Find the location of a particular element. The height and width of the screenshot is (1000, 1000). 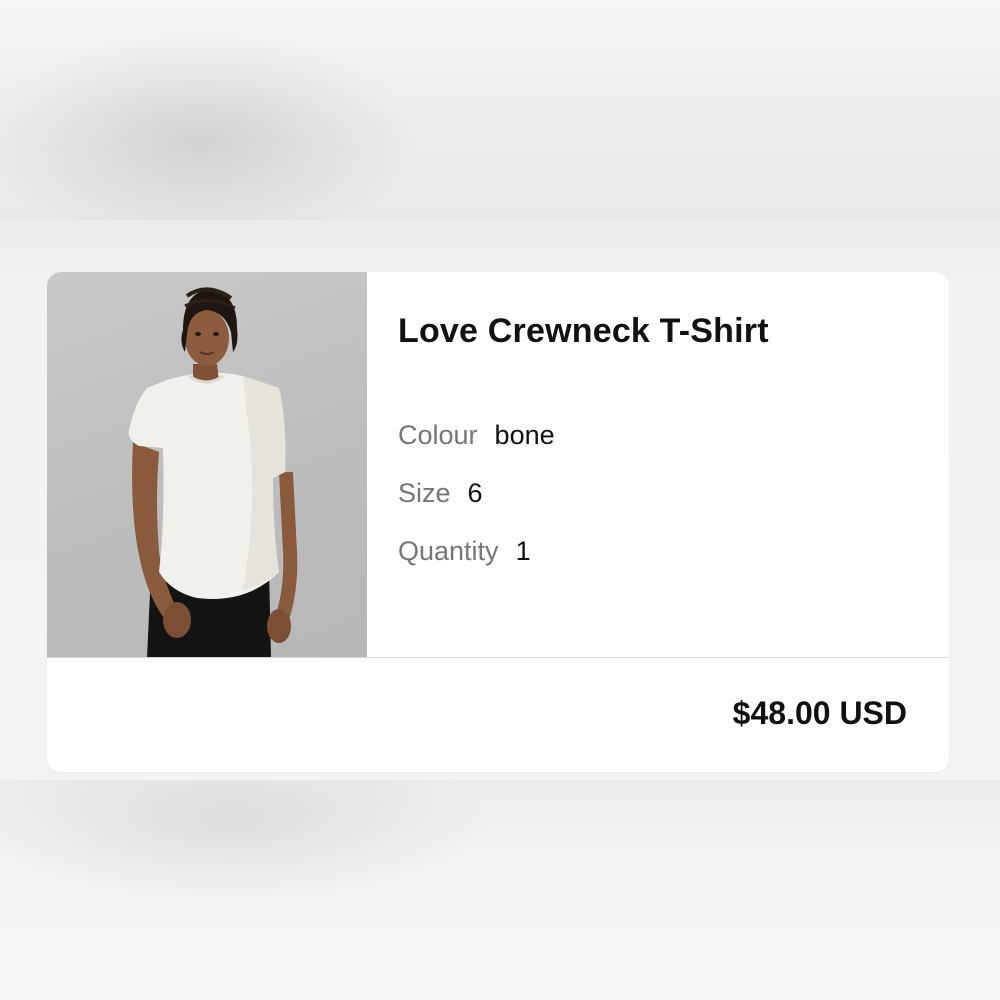

product-title: Love Crewneck T-Shirt is located at coordinates (583, 331).